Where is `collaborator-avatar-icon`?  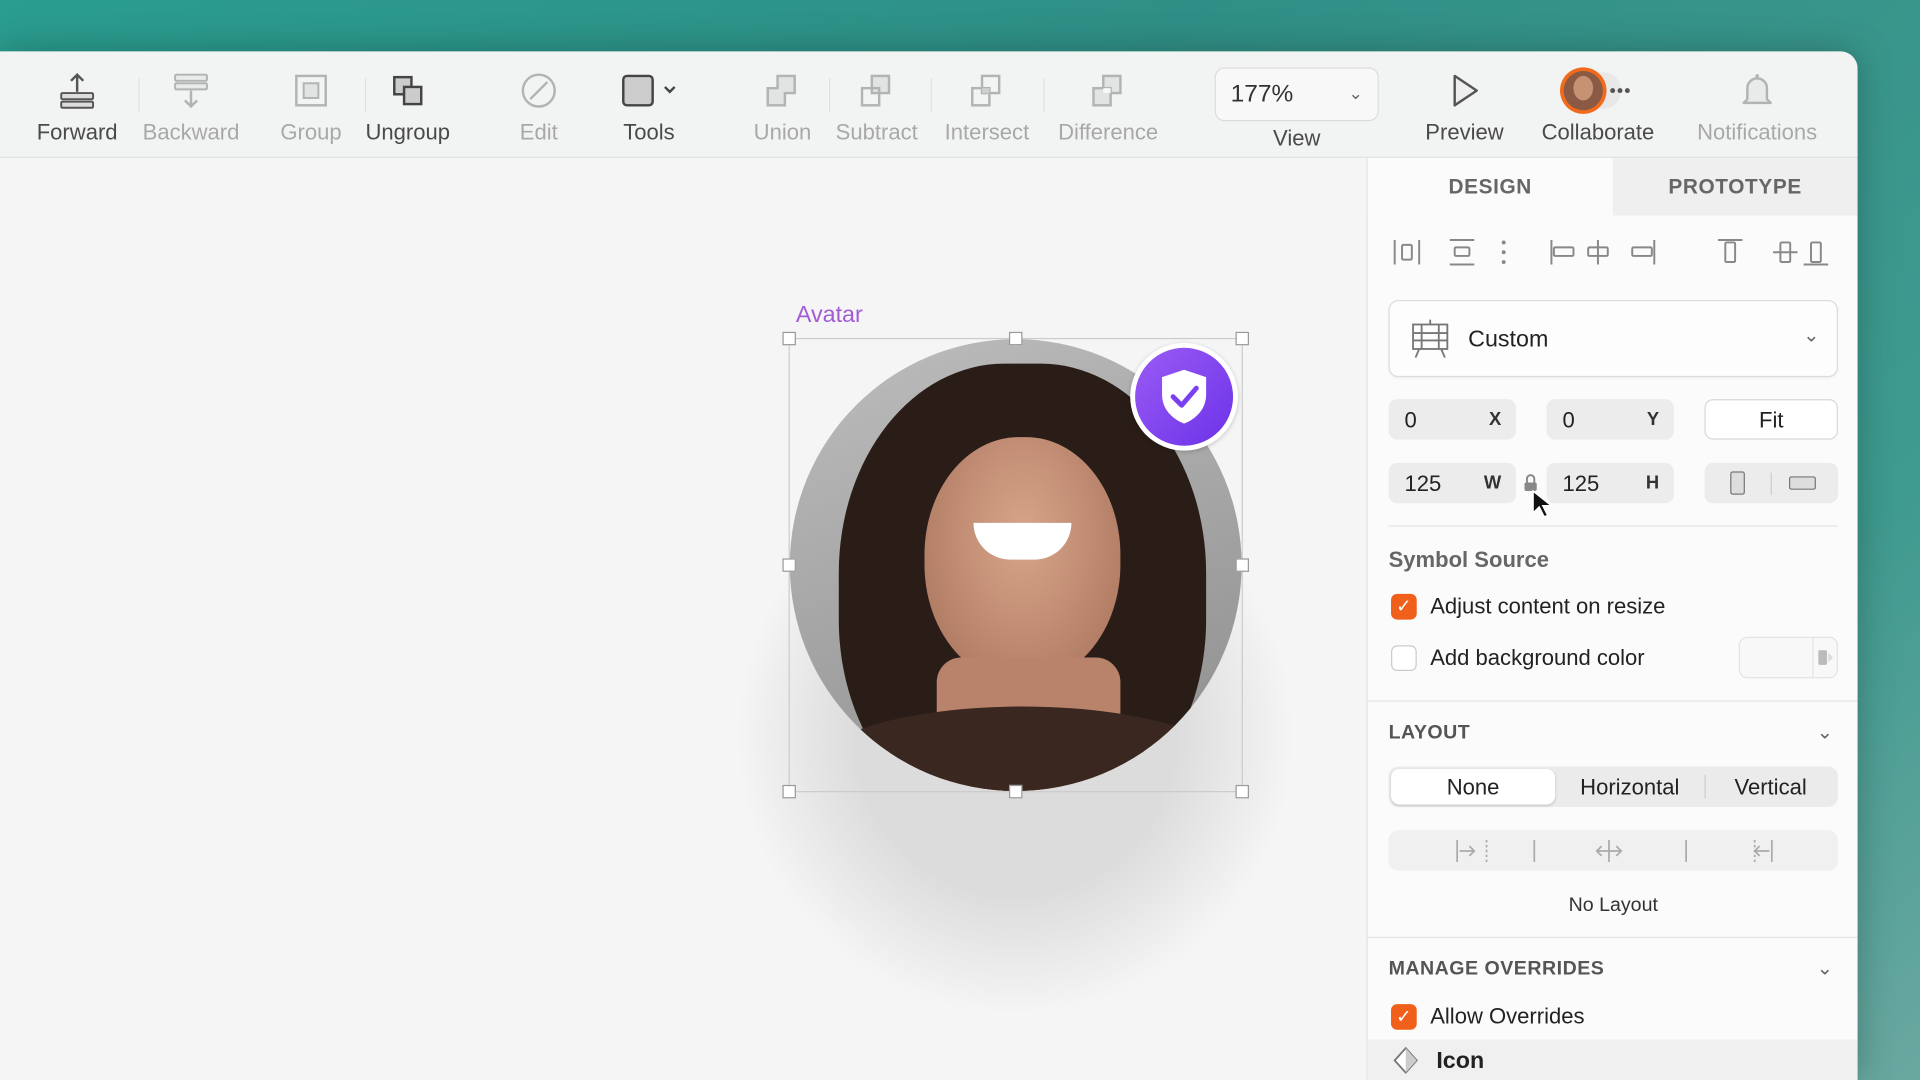 collaborator-avatar-icon is located at coordinates (1595, 90).